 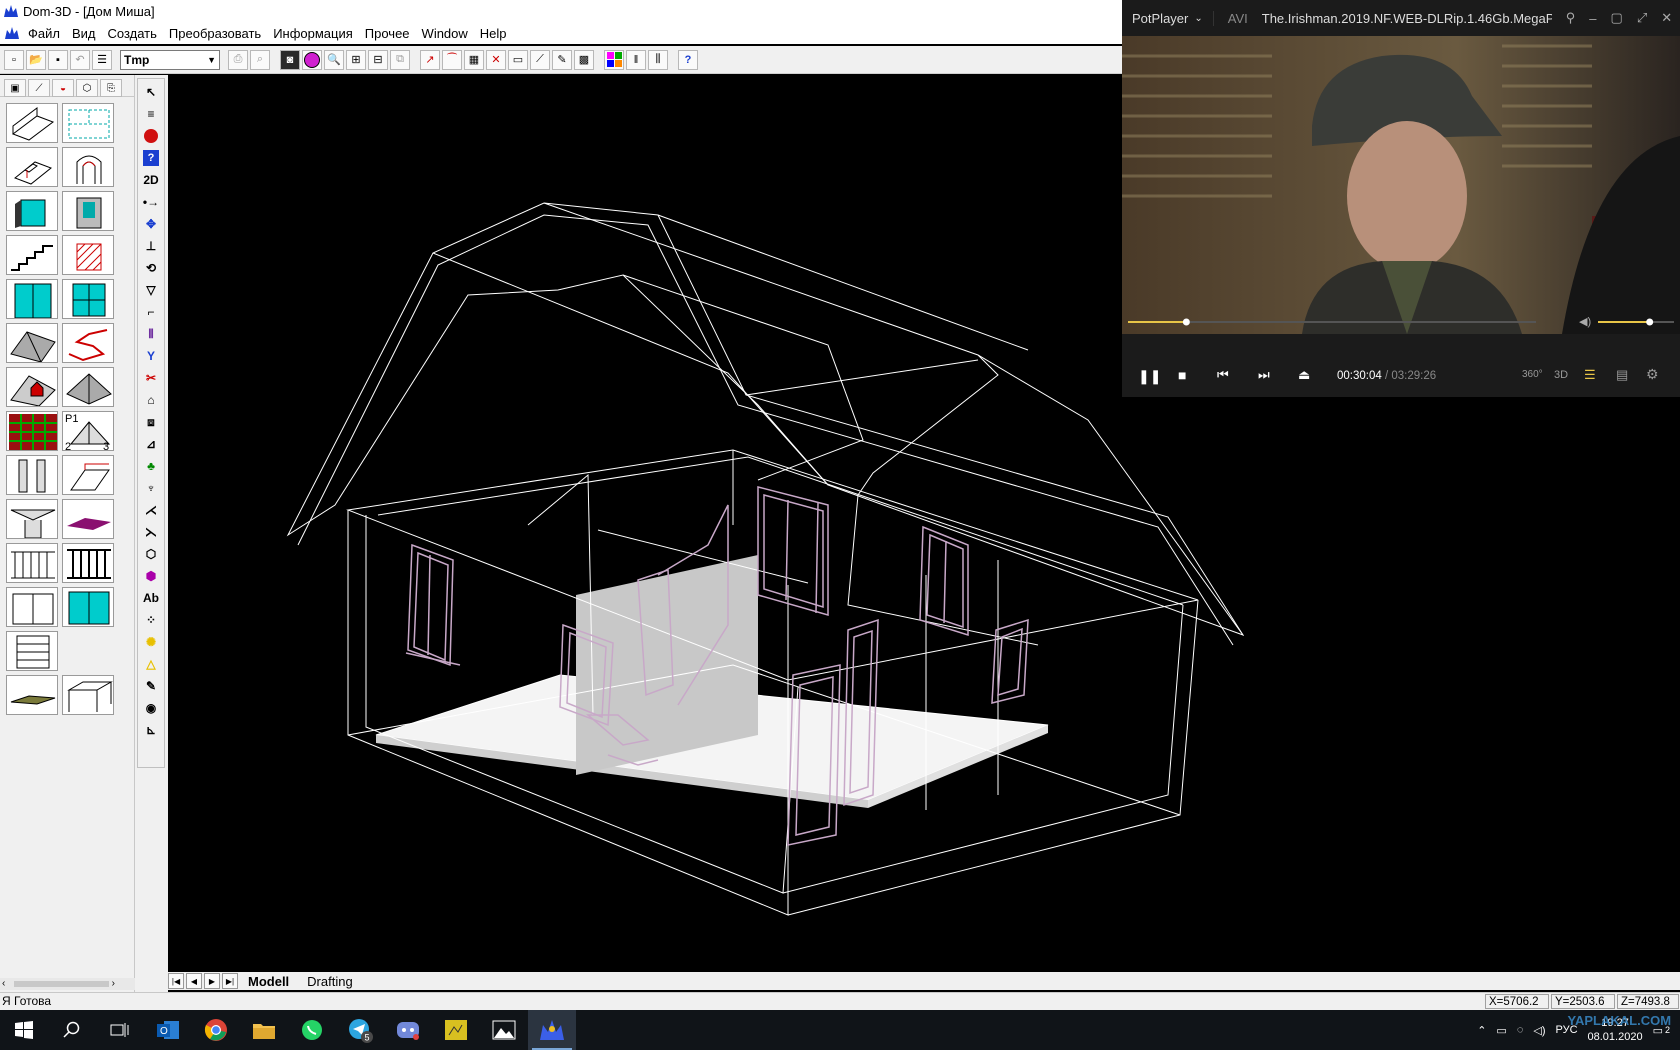 I want to click on menu-create: Создать, so click(x=132, y=33).